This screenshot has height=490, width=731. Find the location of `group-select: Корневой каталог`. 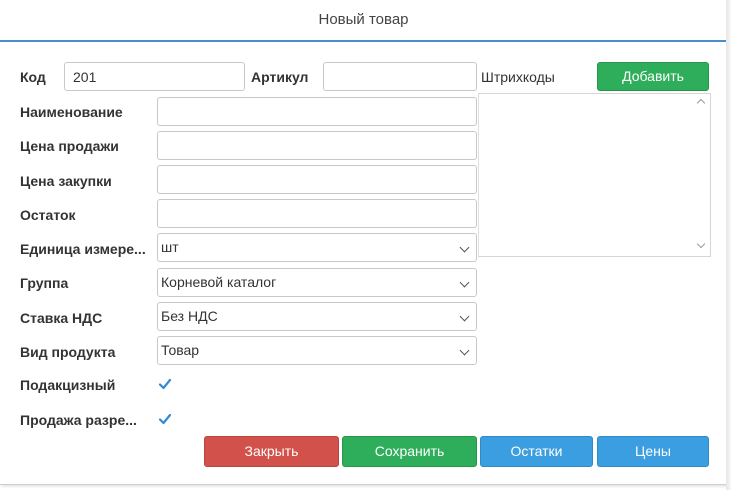

group-select: Корневой каталог is located at coordinates (317, 282).